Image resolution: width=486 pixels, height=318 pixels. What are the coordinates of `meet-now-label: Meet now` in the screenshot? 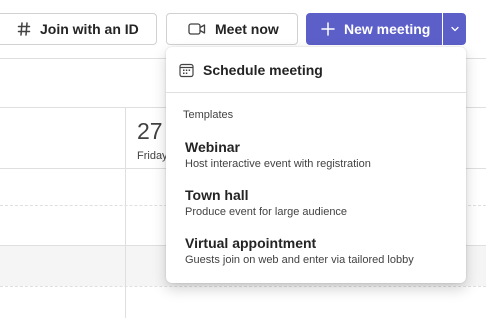 It's located at (247, 29).